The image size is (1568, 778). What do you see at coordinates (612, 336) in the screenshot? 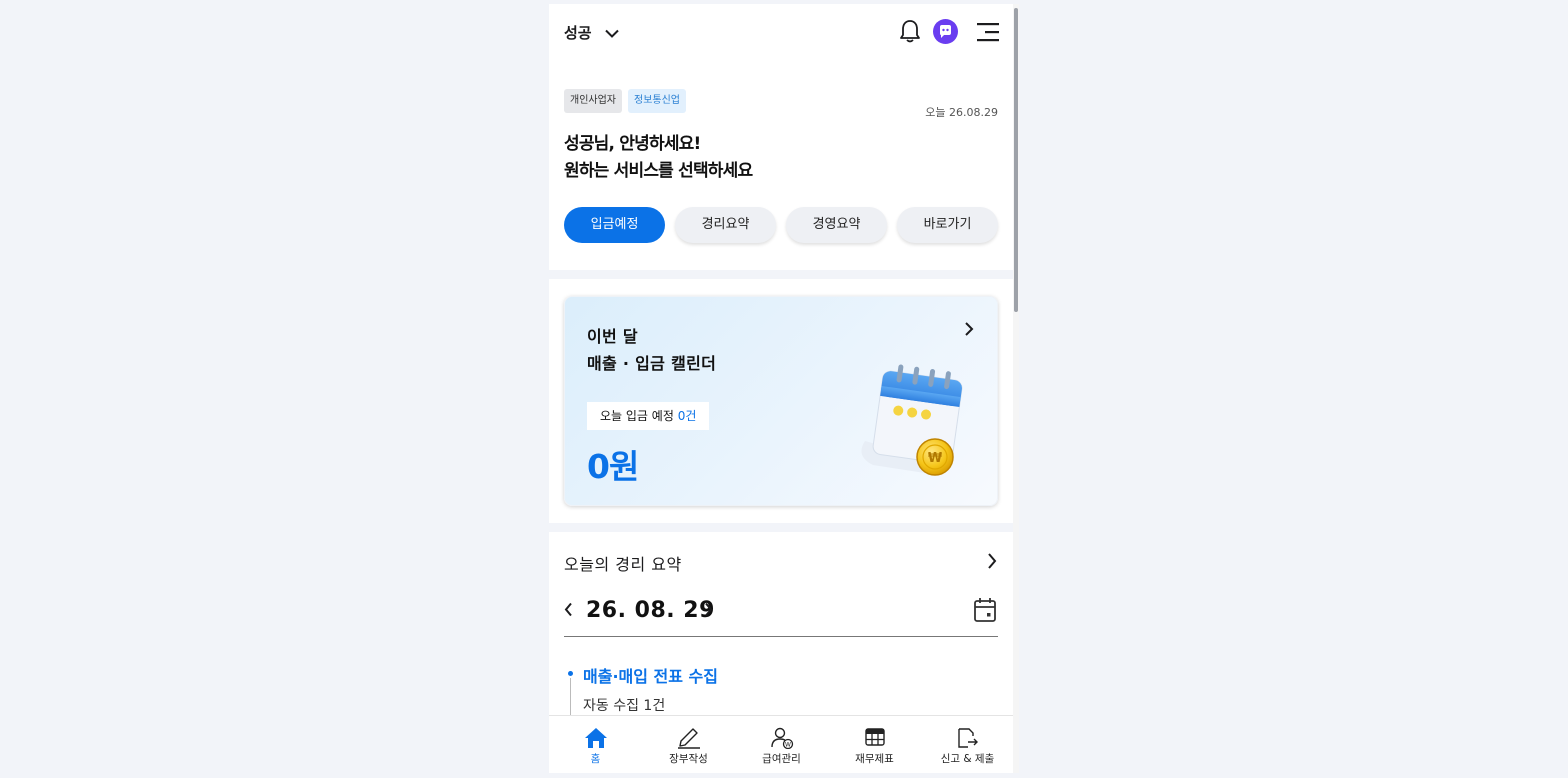
I see `card-title-line1: 이번 달` at bounding box center [612, 336].